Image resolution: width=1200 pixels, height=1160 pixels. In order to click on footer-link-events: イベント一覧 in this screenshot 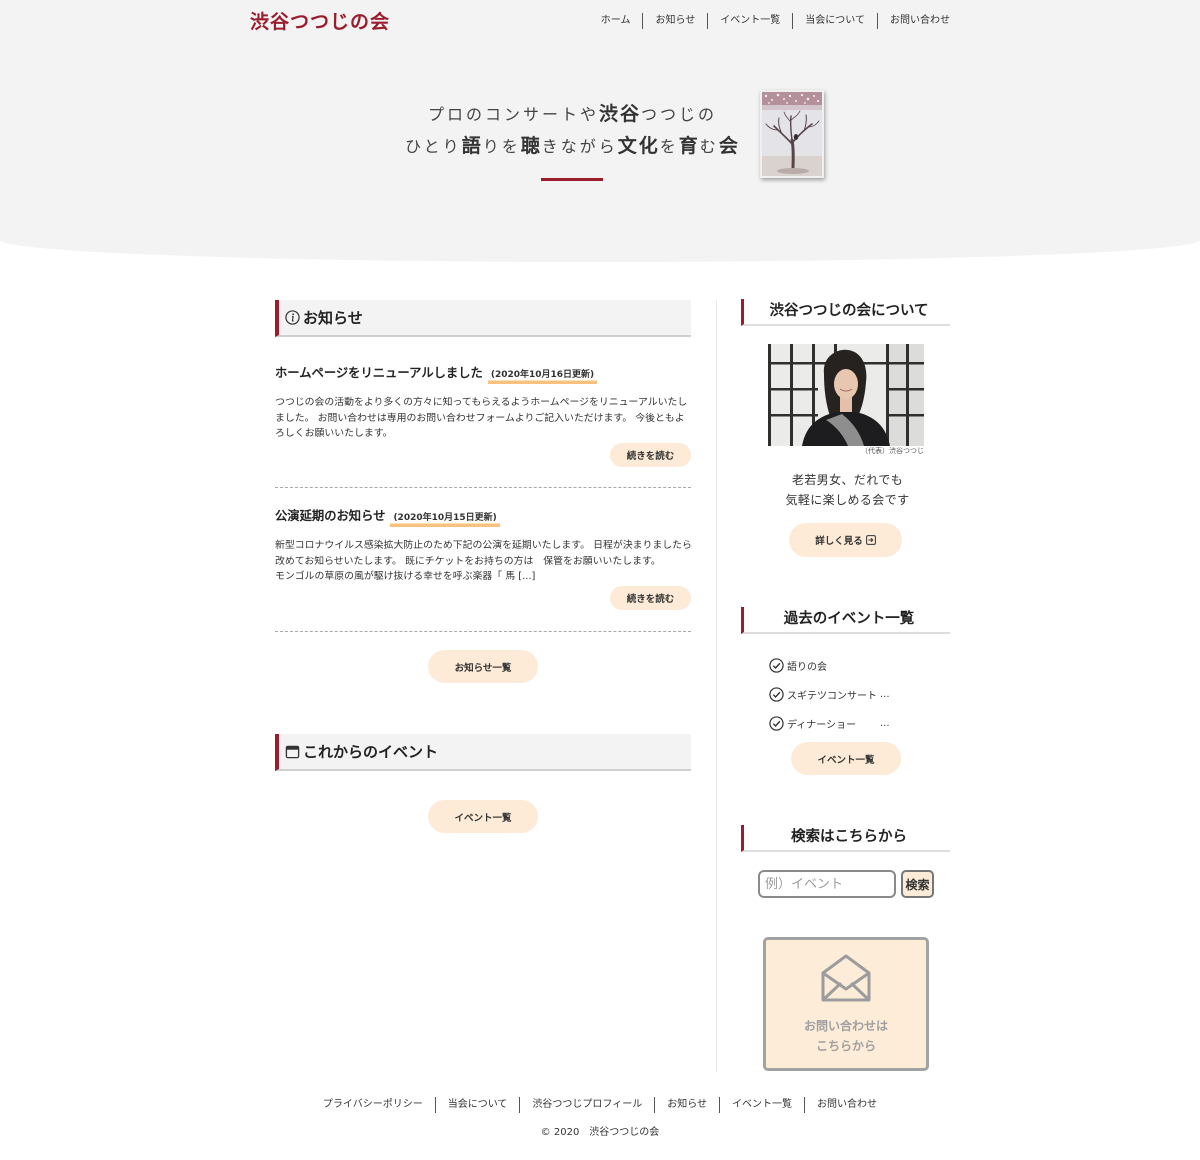, I will do `click(761, 1105)`.